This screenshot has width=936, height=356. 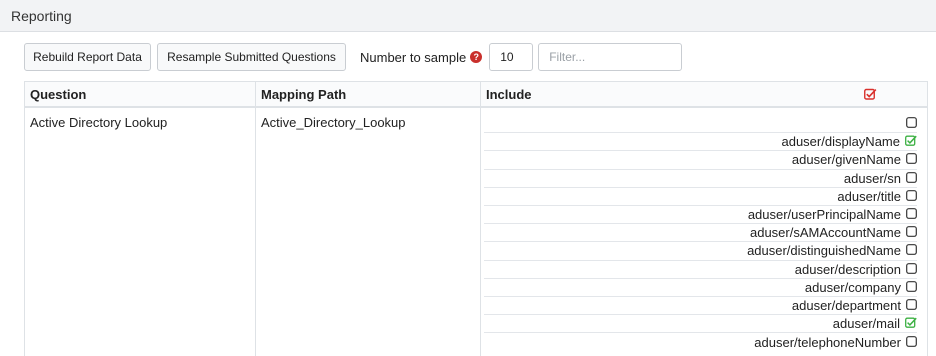 What do you see at coordinates (509, 94) in the screenshot?
I see `include-header-label: Include` at bounding box center [509, 94].